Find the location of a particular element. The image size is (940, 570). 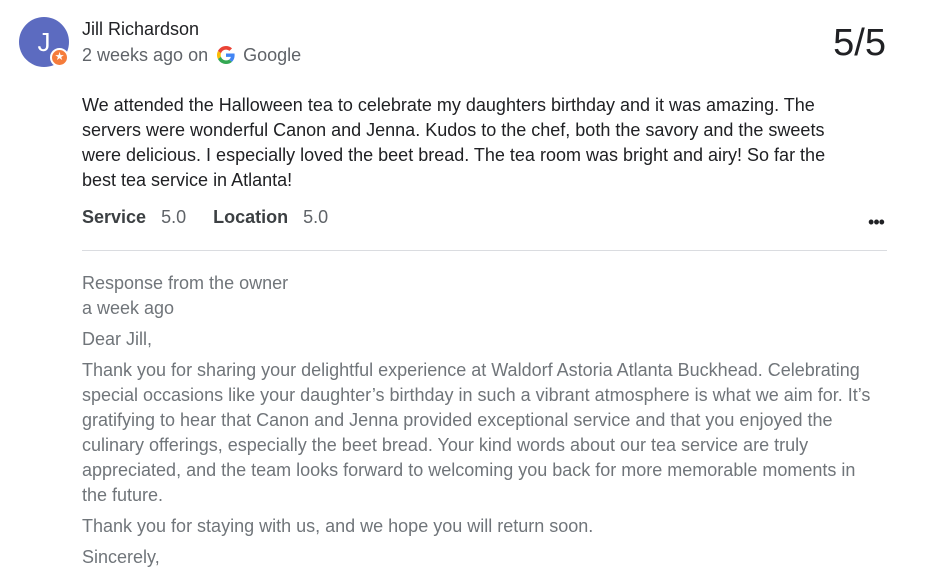

reviewer-name: Jill Richardson is located at coordinates (140, 29).